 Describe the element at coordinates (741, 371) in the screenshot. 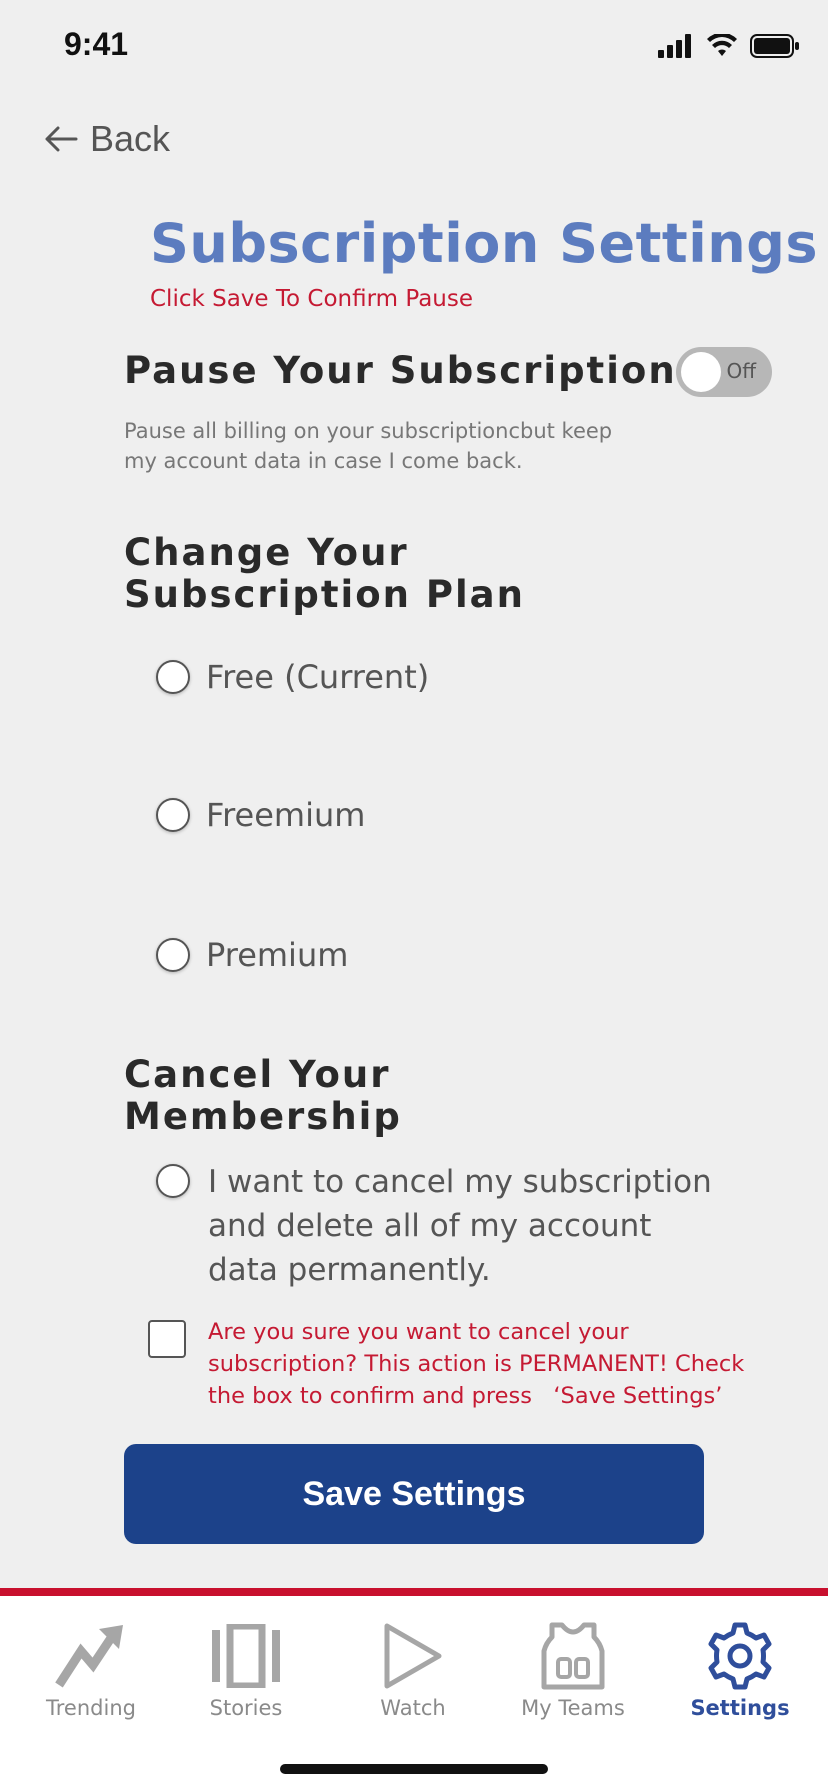

I see `toggle-state-label: Off` at that location.